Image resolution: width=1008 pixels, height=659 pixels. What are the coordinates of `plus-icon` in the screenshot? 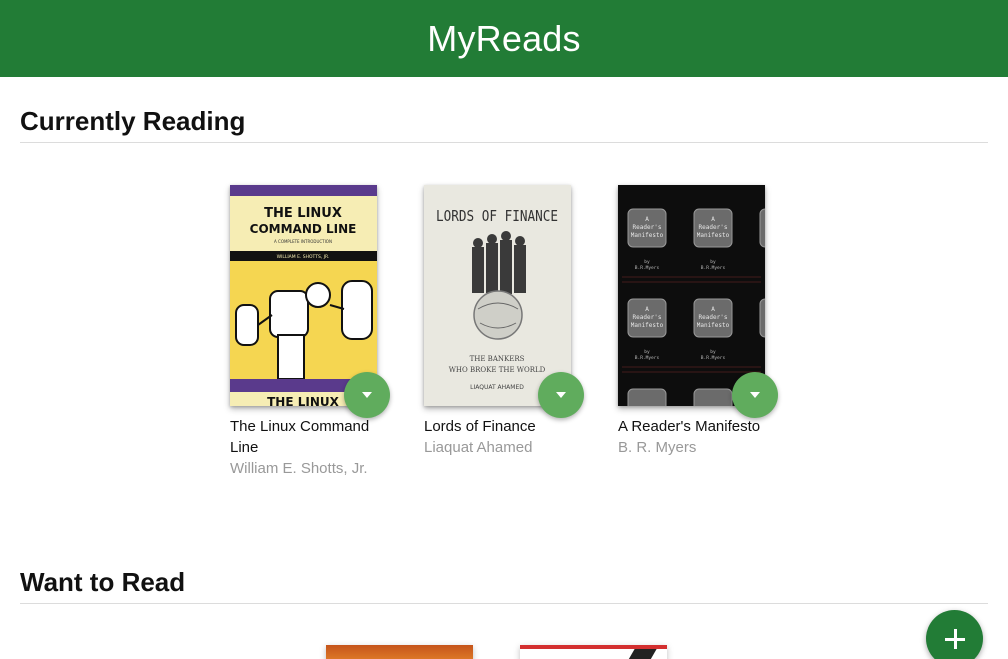 It's located at (954, 638).